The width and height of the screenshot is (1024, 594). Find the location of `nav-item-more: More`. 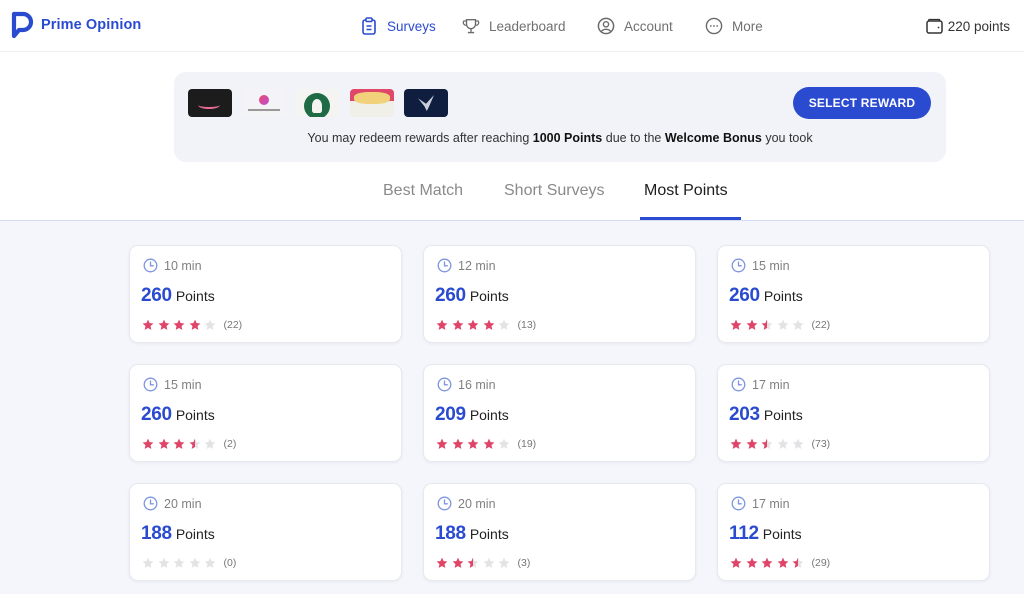

nav-item-more: More is located at coordinates (734, 26).